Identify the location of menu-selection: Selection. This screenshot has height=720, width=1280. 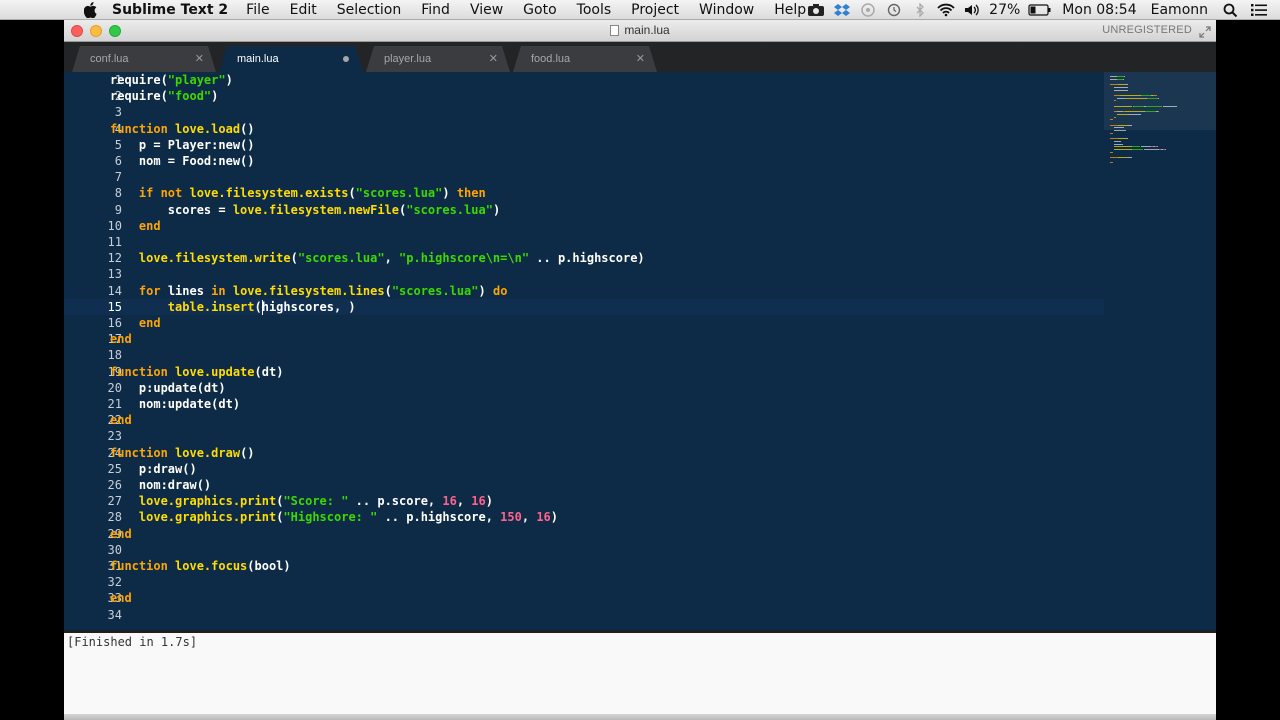
(369, 10).